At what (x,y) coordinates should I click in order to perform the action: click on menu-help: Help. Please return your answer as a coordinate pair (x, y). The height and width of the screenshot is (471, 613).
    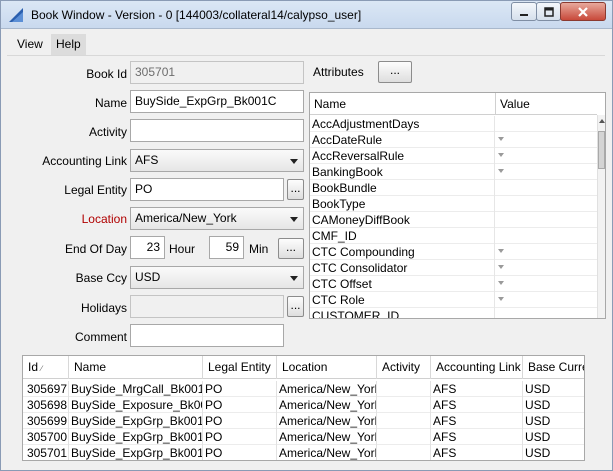
    Looking at the image, I should click on (68, 44).